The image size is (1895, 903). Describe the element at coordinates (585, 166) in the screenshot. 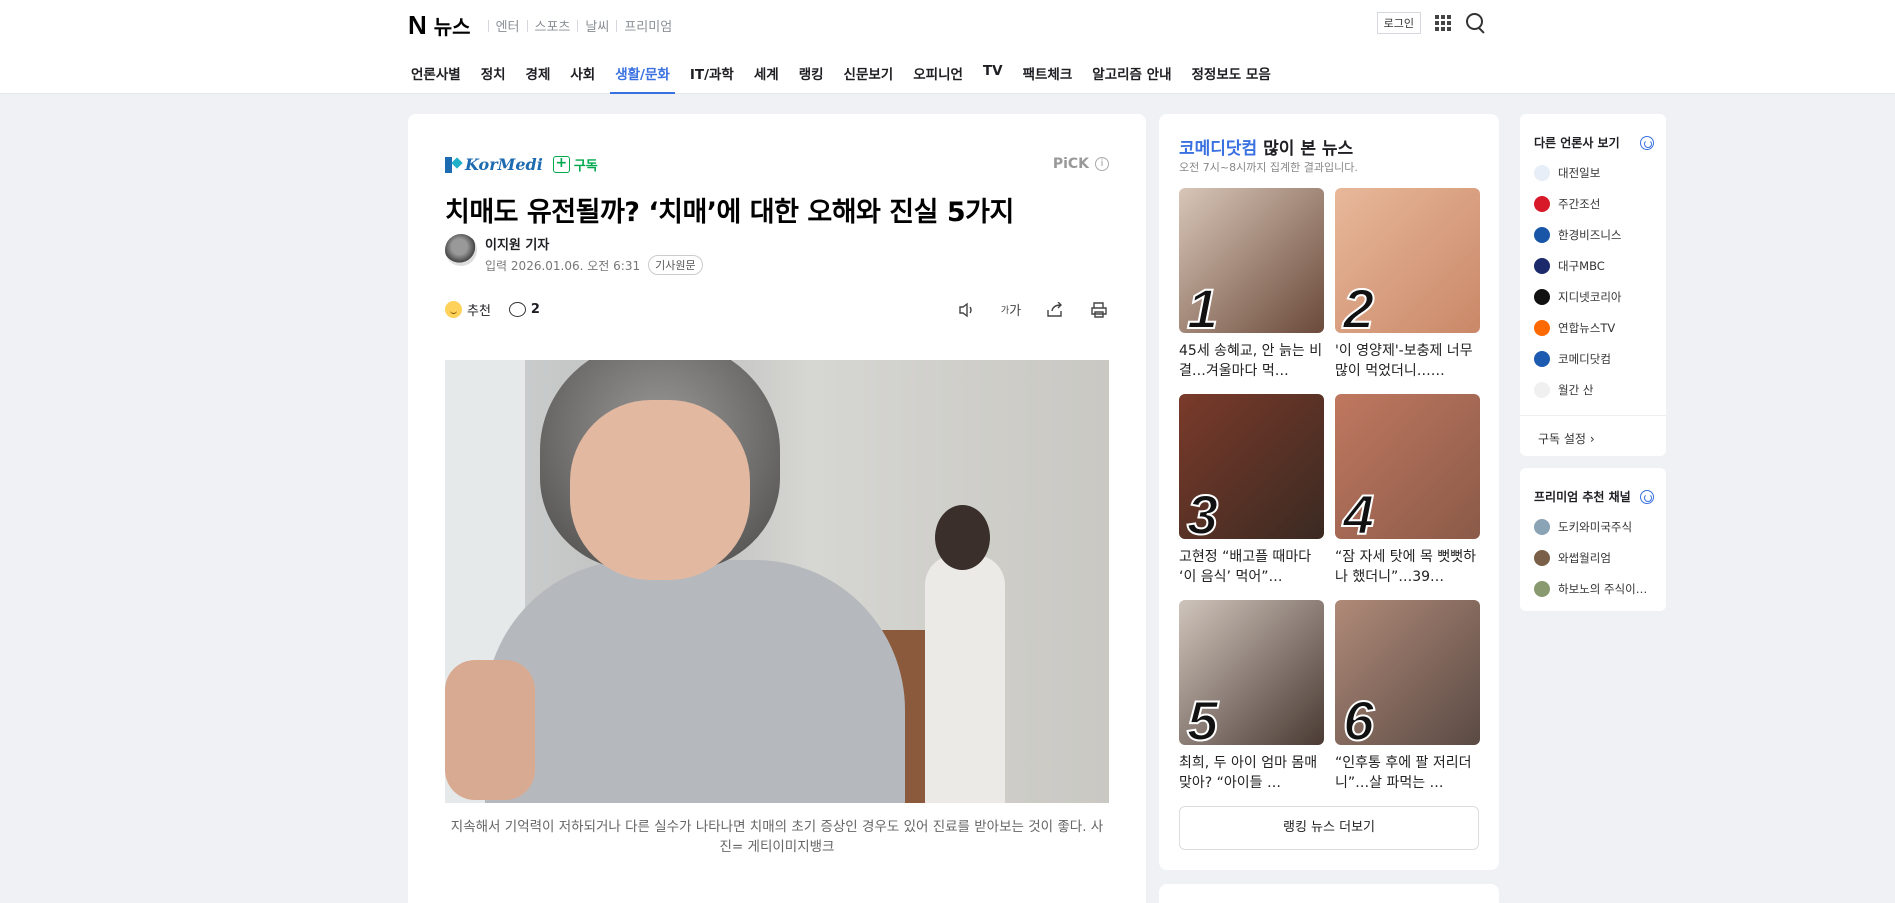

I see `subscribe-label: 구독` at that location.